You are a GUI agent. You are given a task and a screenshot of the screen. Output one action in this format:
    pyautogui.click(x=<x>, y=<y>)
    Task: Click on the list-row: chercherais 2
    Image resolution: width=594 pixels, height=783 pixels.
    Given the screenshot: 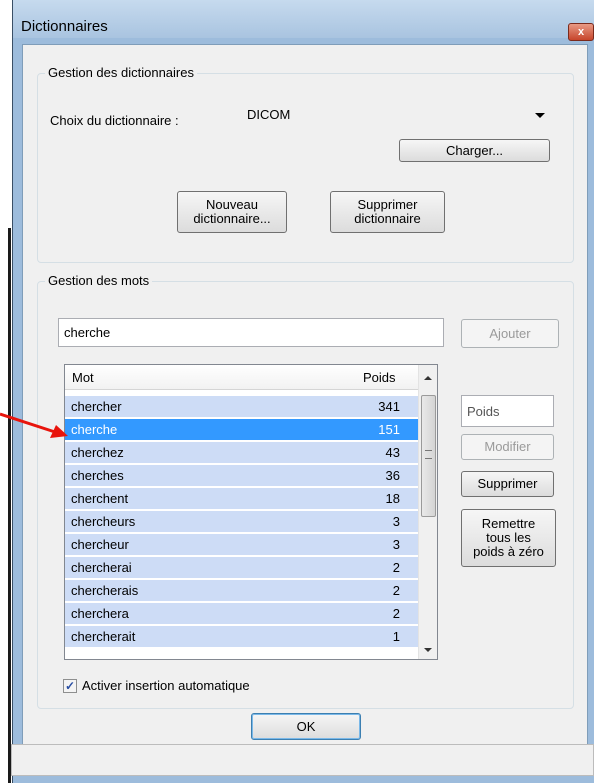 What is the action you would take?
    pyautogui.click(x=241, y=590)
    